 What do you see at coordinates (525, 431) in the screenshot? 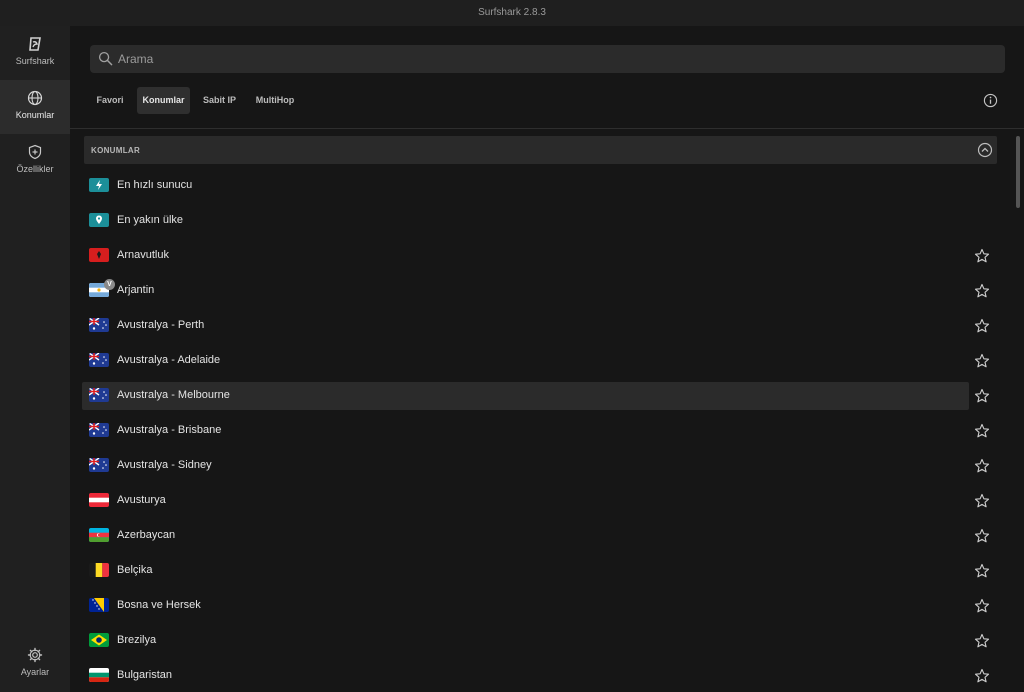
I see `list-item-location: Avustralya - Brisbane` at bounding box center [525, 431].